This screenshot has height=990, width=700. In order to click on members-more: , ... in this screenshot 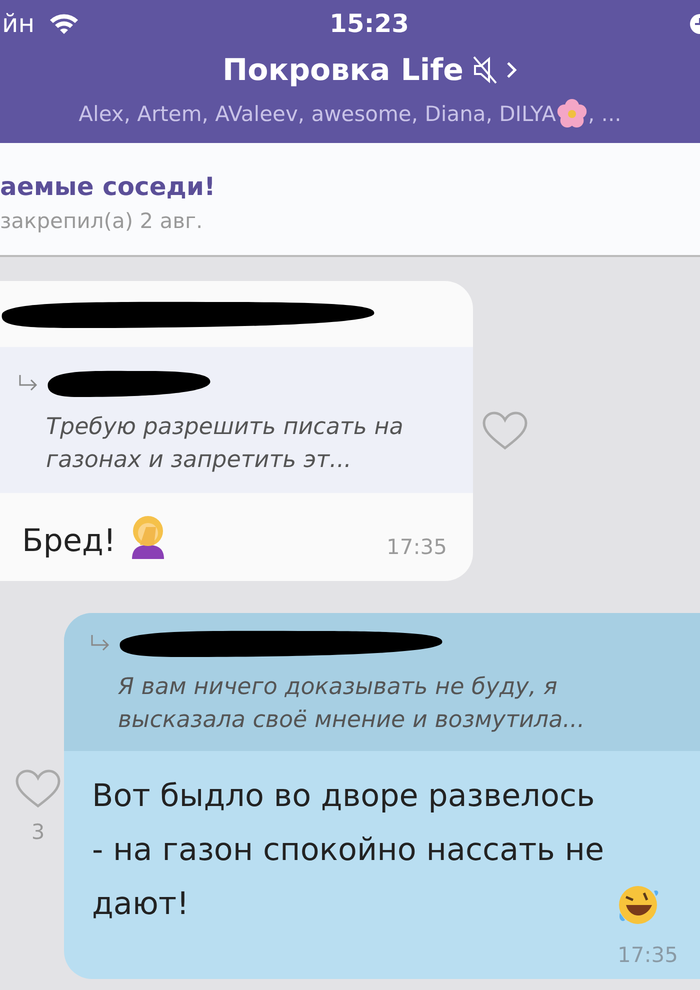, I will do `click(605, 114)`.